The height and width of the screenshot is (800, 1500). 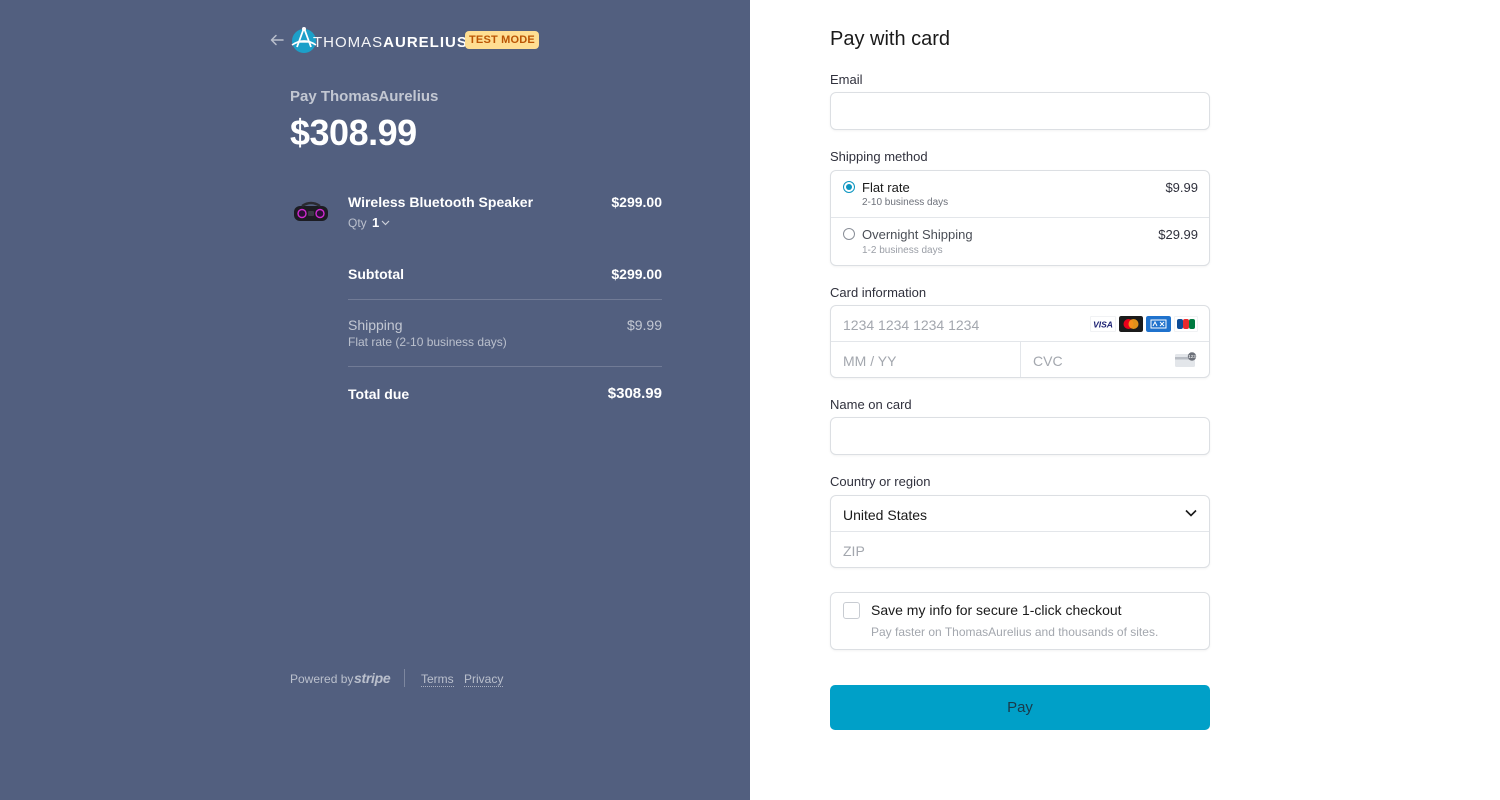 What do you see at coordinates (890, 39) in the screenshot?
I see `page-title: Pay with card` at bounding box center [890, 39].